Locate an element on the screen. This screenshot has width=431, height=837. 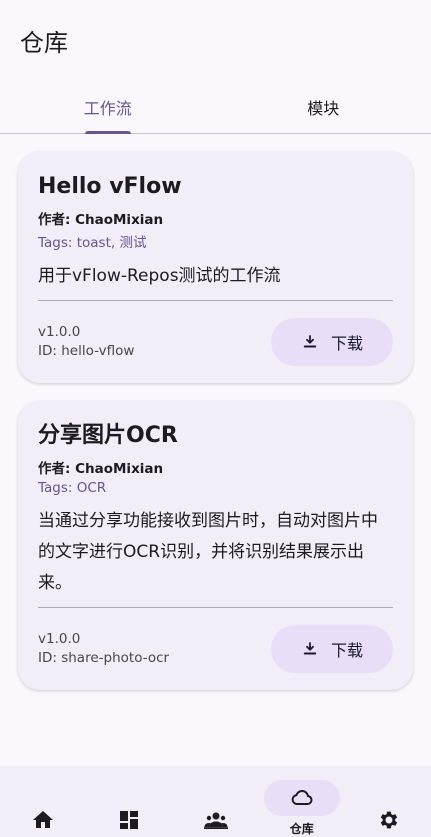
cloud-icon is located at coordinates (302, 798).